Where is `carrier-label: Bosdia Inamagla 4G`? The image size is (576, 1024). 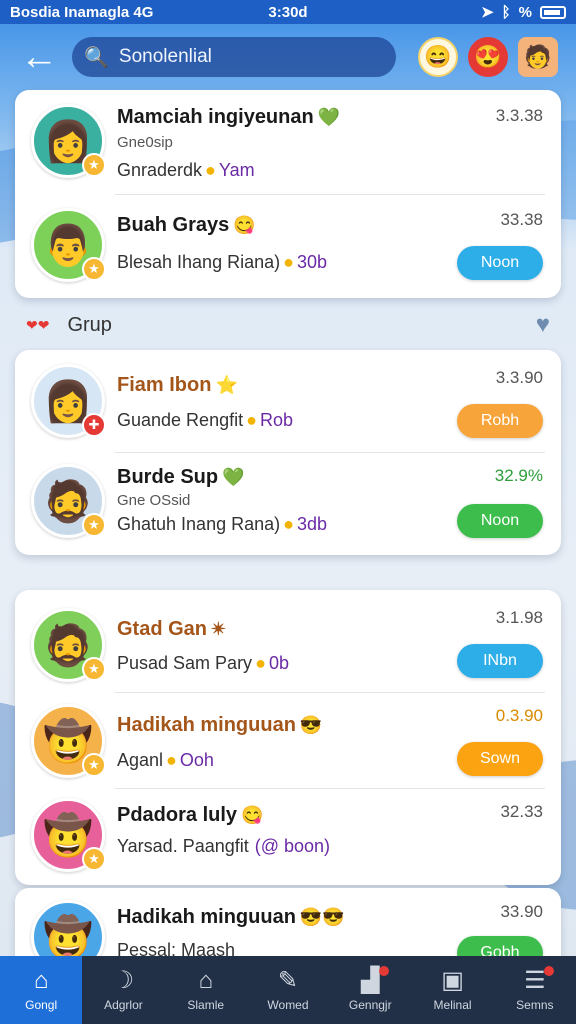
carrier-label: Bosdia Inamagla 4G is located at coordinates (82, 12).